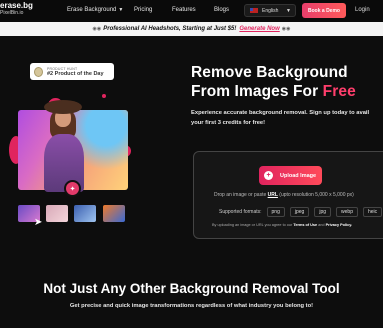  Describe the element at coordinates (92, 10) in the screenshot. I see `nav-erase-background-label: Erase Background` at that location.